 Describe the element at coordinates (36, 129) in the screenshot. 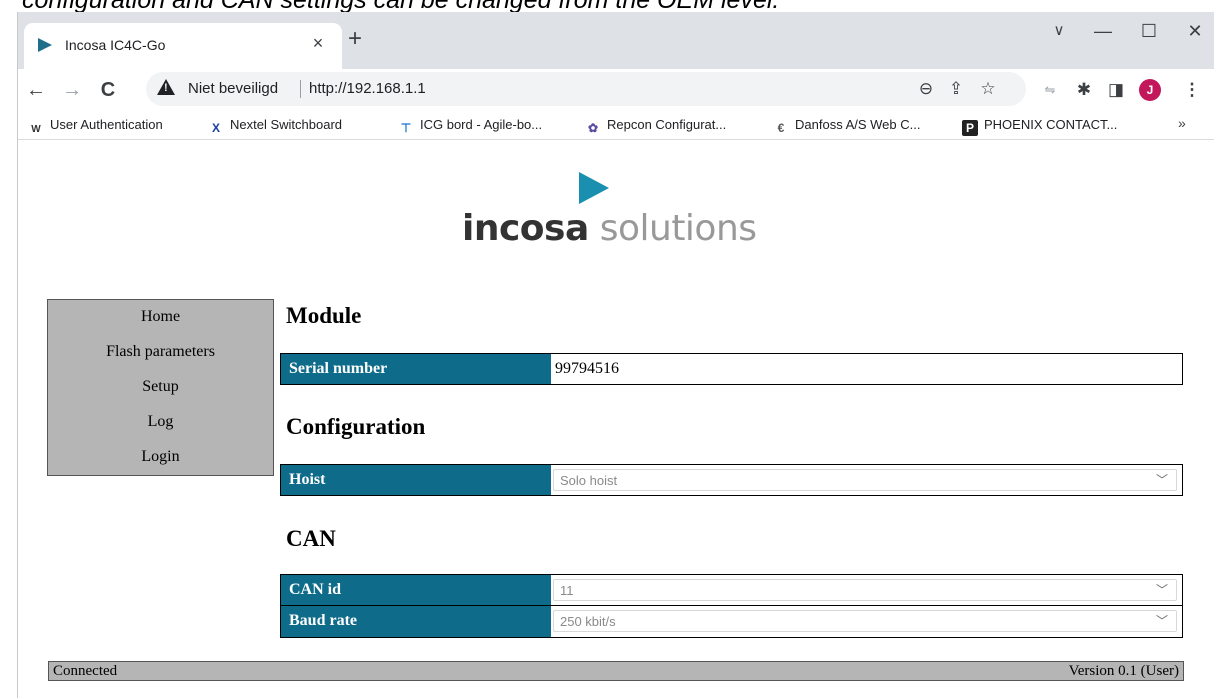

I see `bookmark-w-icon: W` at that location.